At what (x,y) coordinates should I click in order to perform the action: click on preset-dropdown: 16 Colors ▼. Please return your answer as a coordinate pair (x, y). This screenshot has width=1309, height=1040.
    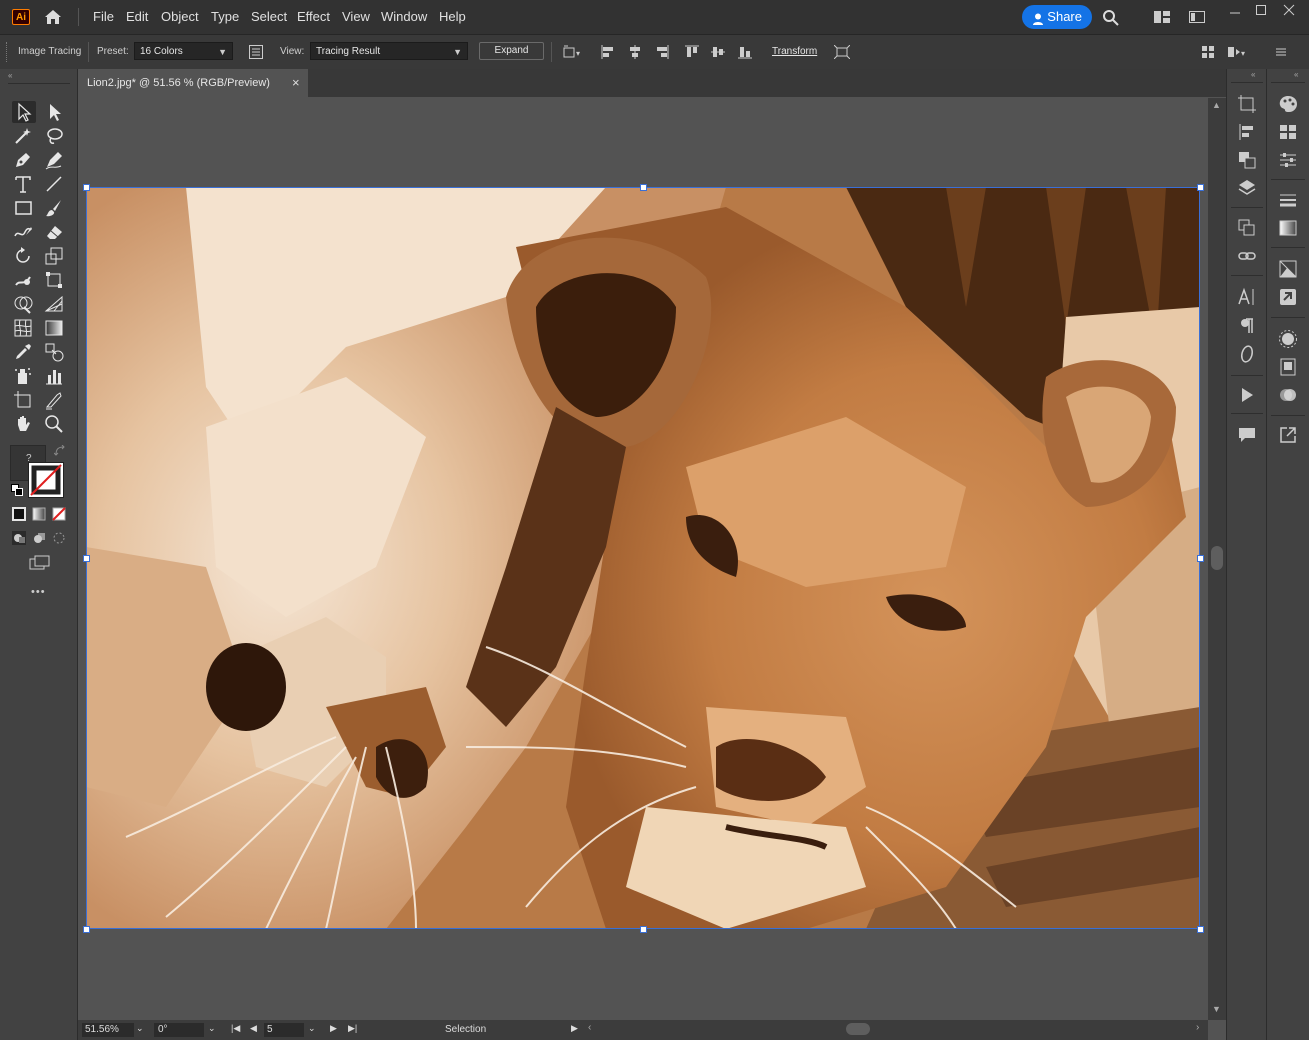
    Looking at the image, I should click on (183, 51).